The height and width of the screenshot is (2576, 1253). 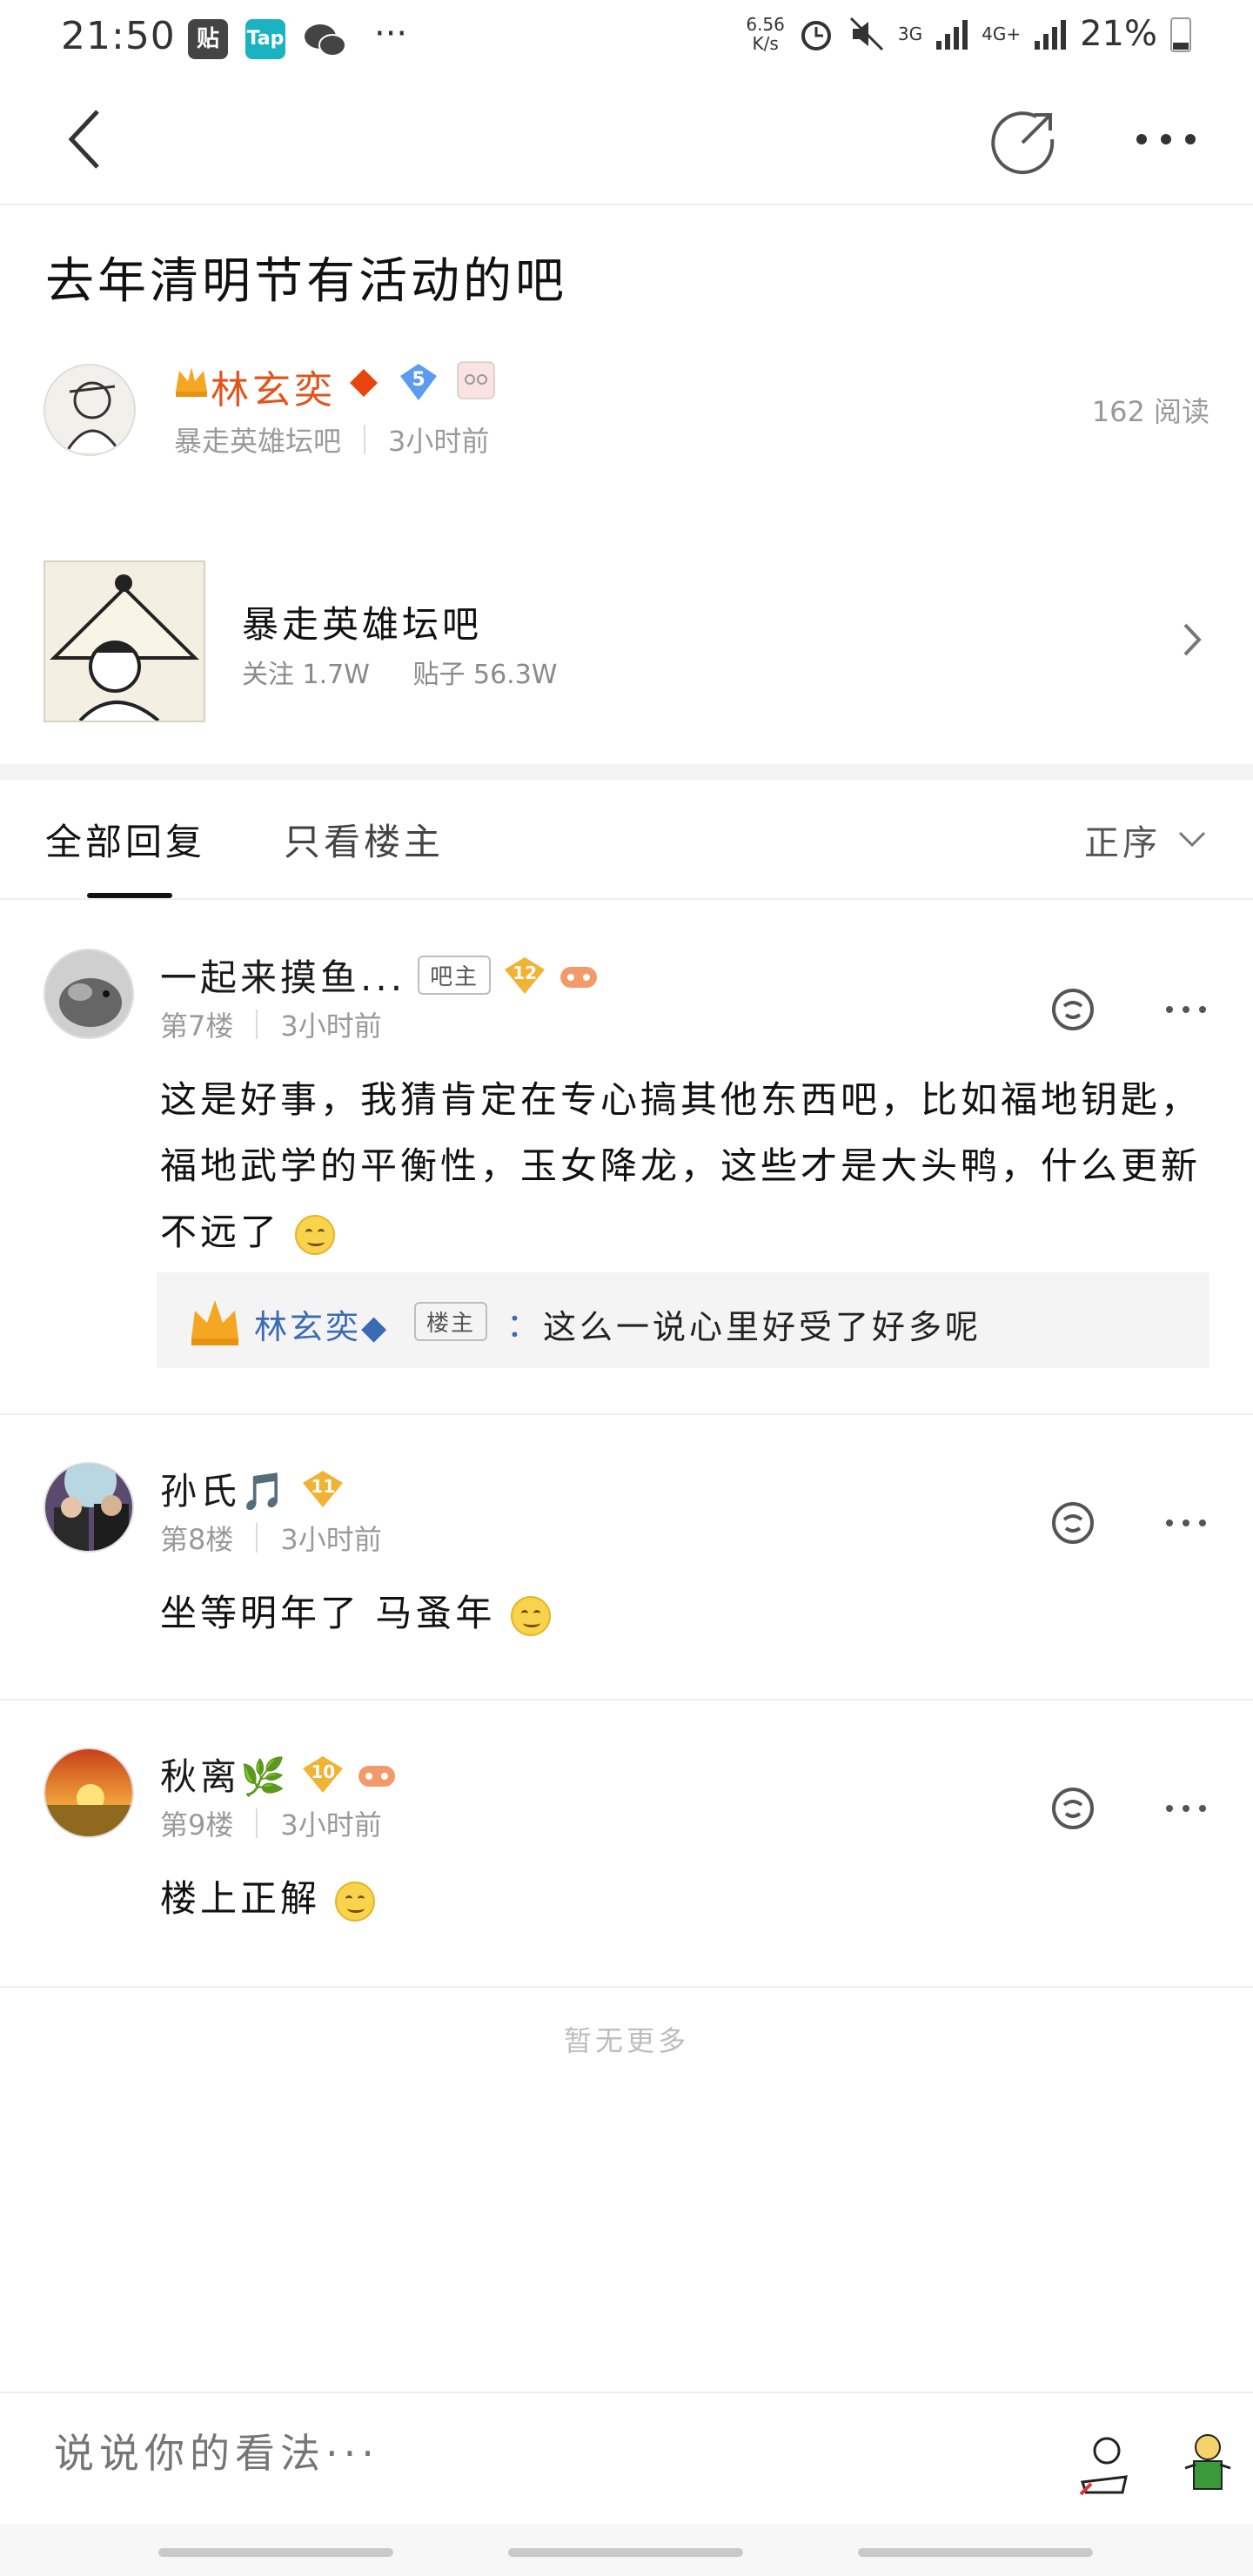 I want to click on comment-bar, so click(x=626, y=2458).